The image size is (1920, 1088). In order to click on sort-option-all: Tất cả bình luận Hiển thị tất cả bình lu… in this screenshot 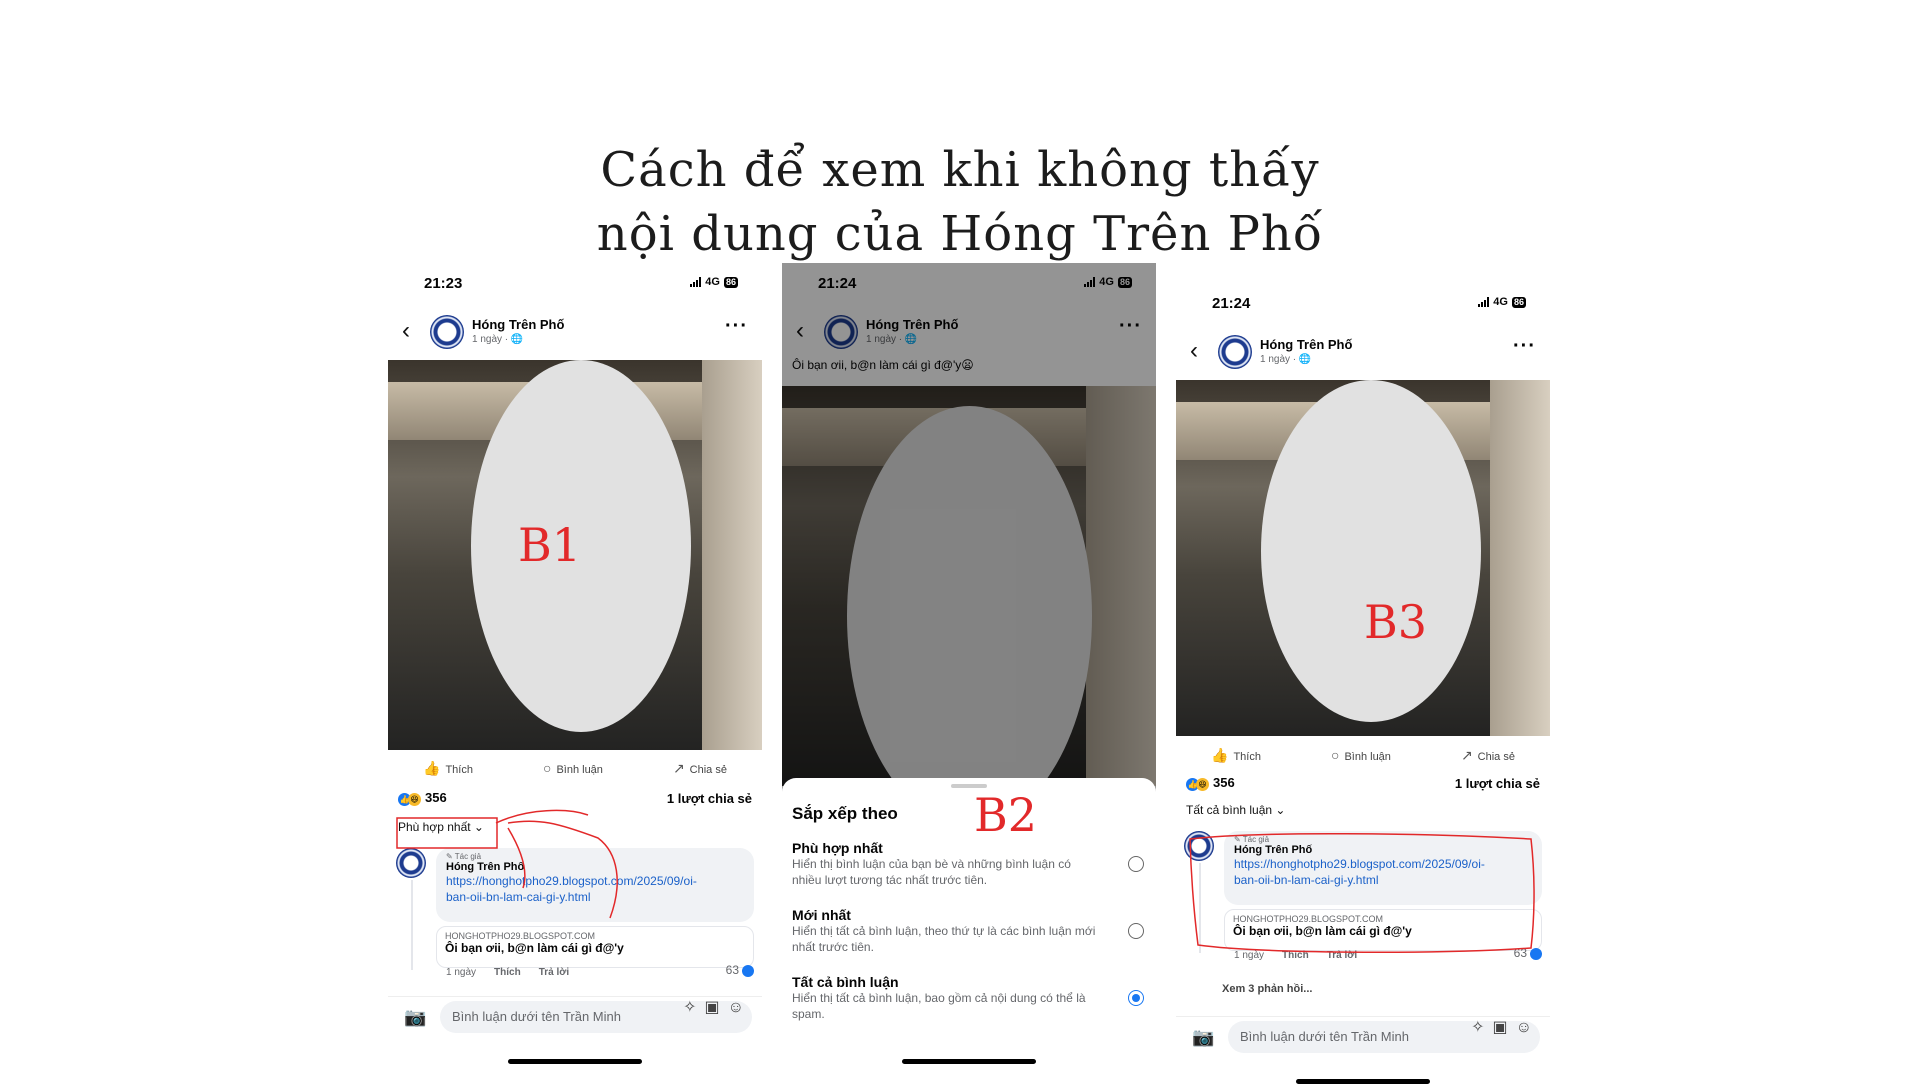, I will do `click(969, 1000)`.